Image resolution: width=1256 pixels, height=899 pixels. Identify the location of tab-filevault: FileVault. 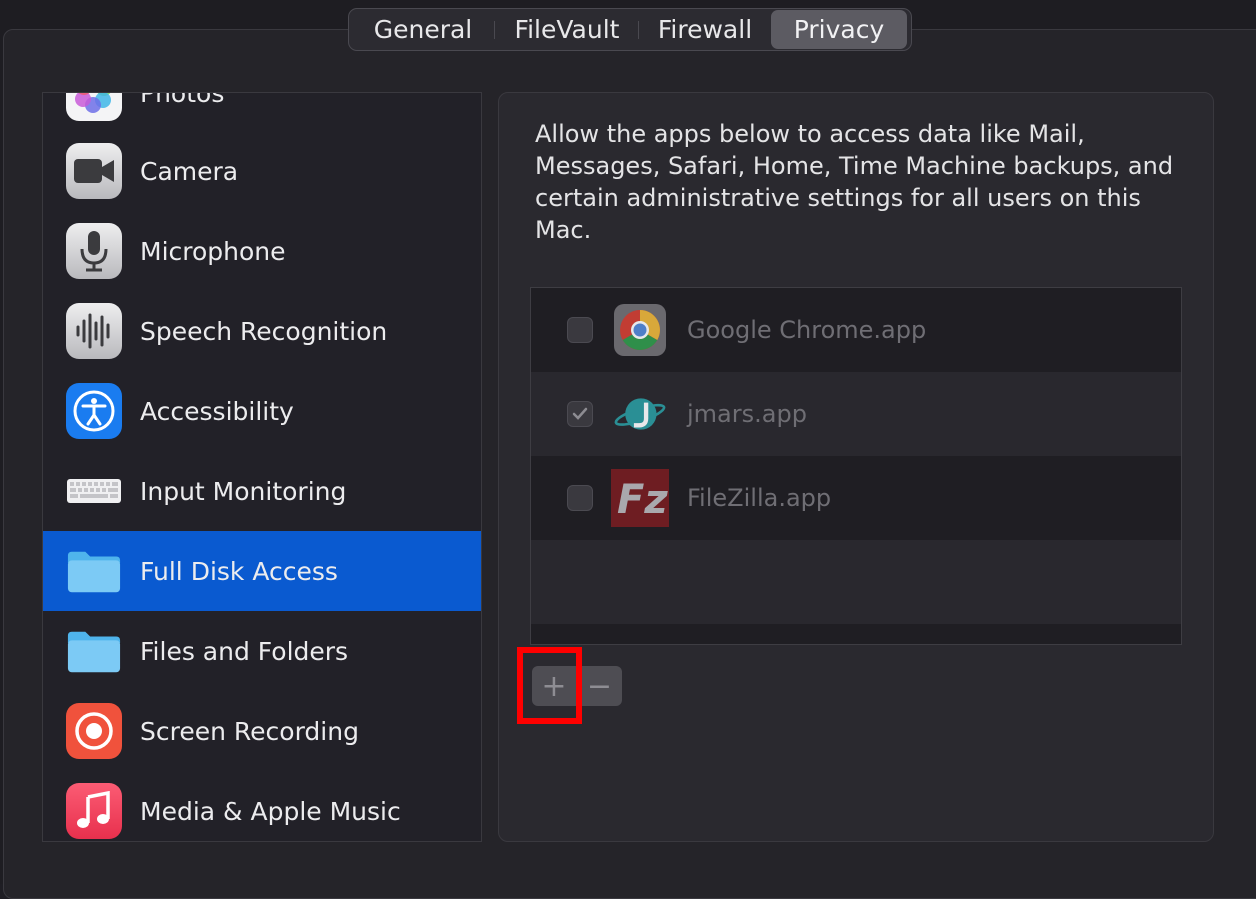
(567, 29).